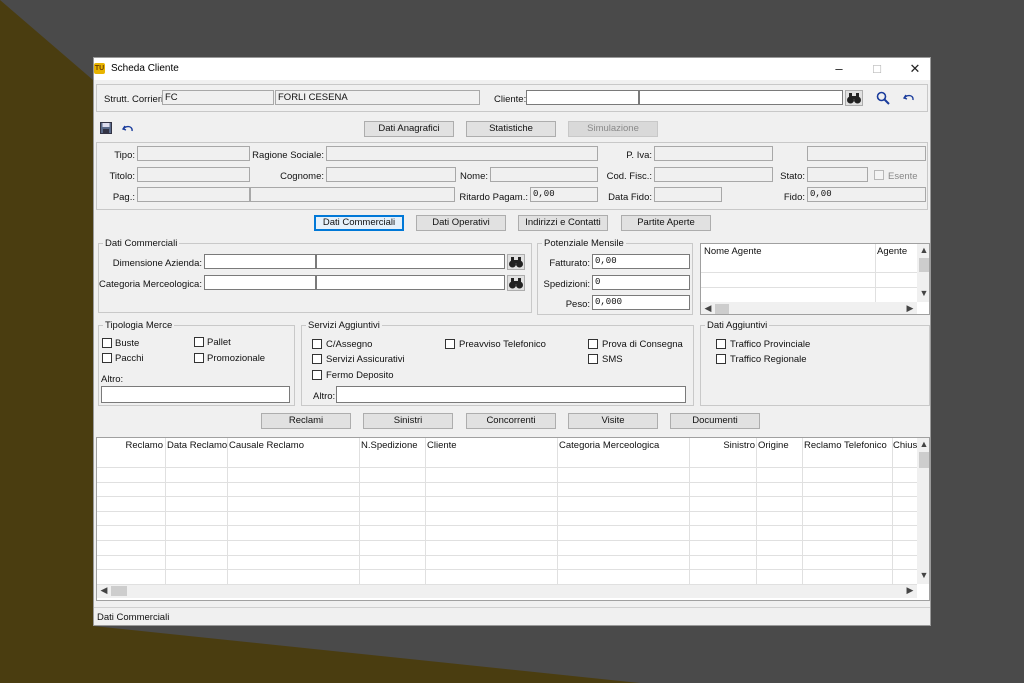 The image size is (1024, 683). I want to click on minimize-button: –, so click(839, 69).